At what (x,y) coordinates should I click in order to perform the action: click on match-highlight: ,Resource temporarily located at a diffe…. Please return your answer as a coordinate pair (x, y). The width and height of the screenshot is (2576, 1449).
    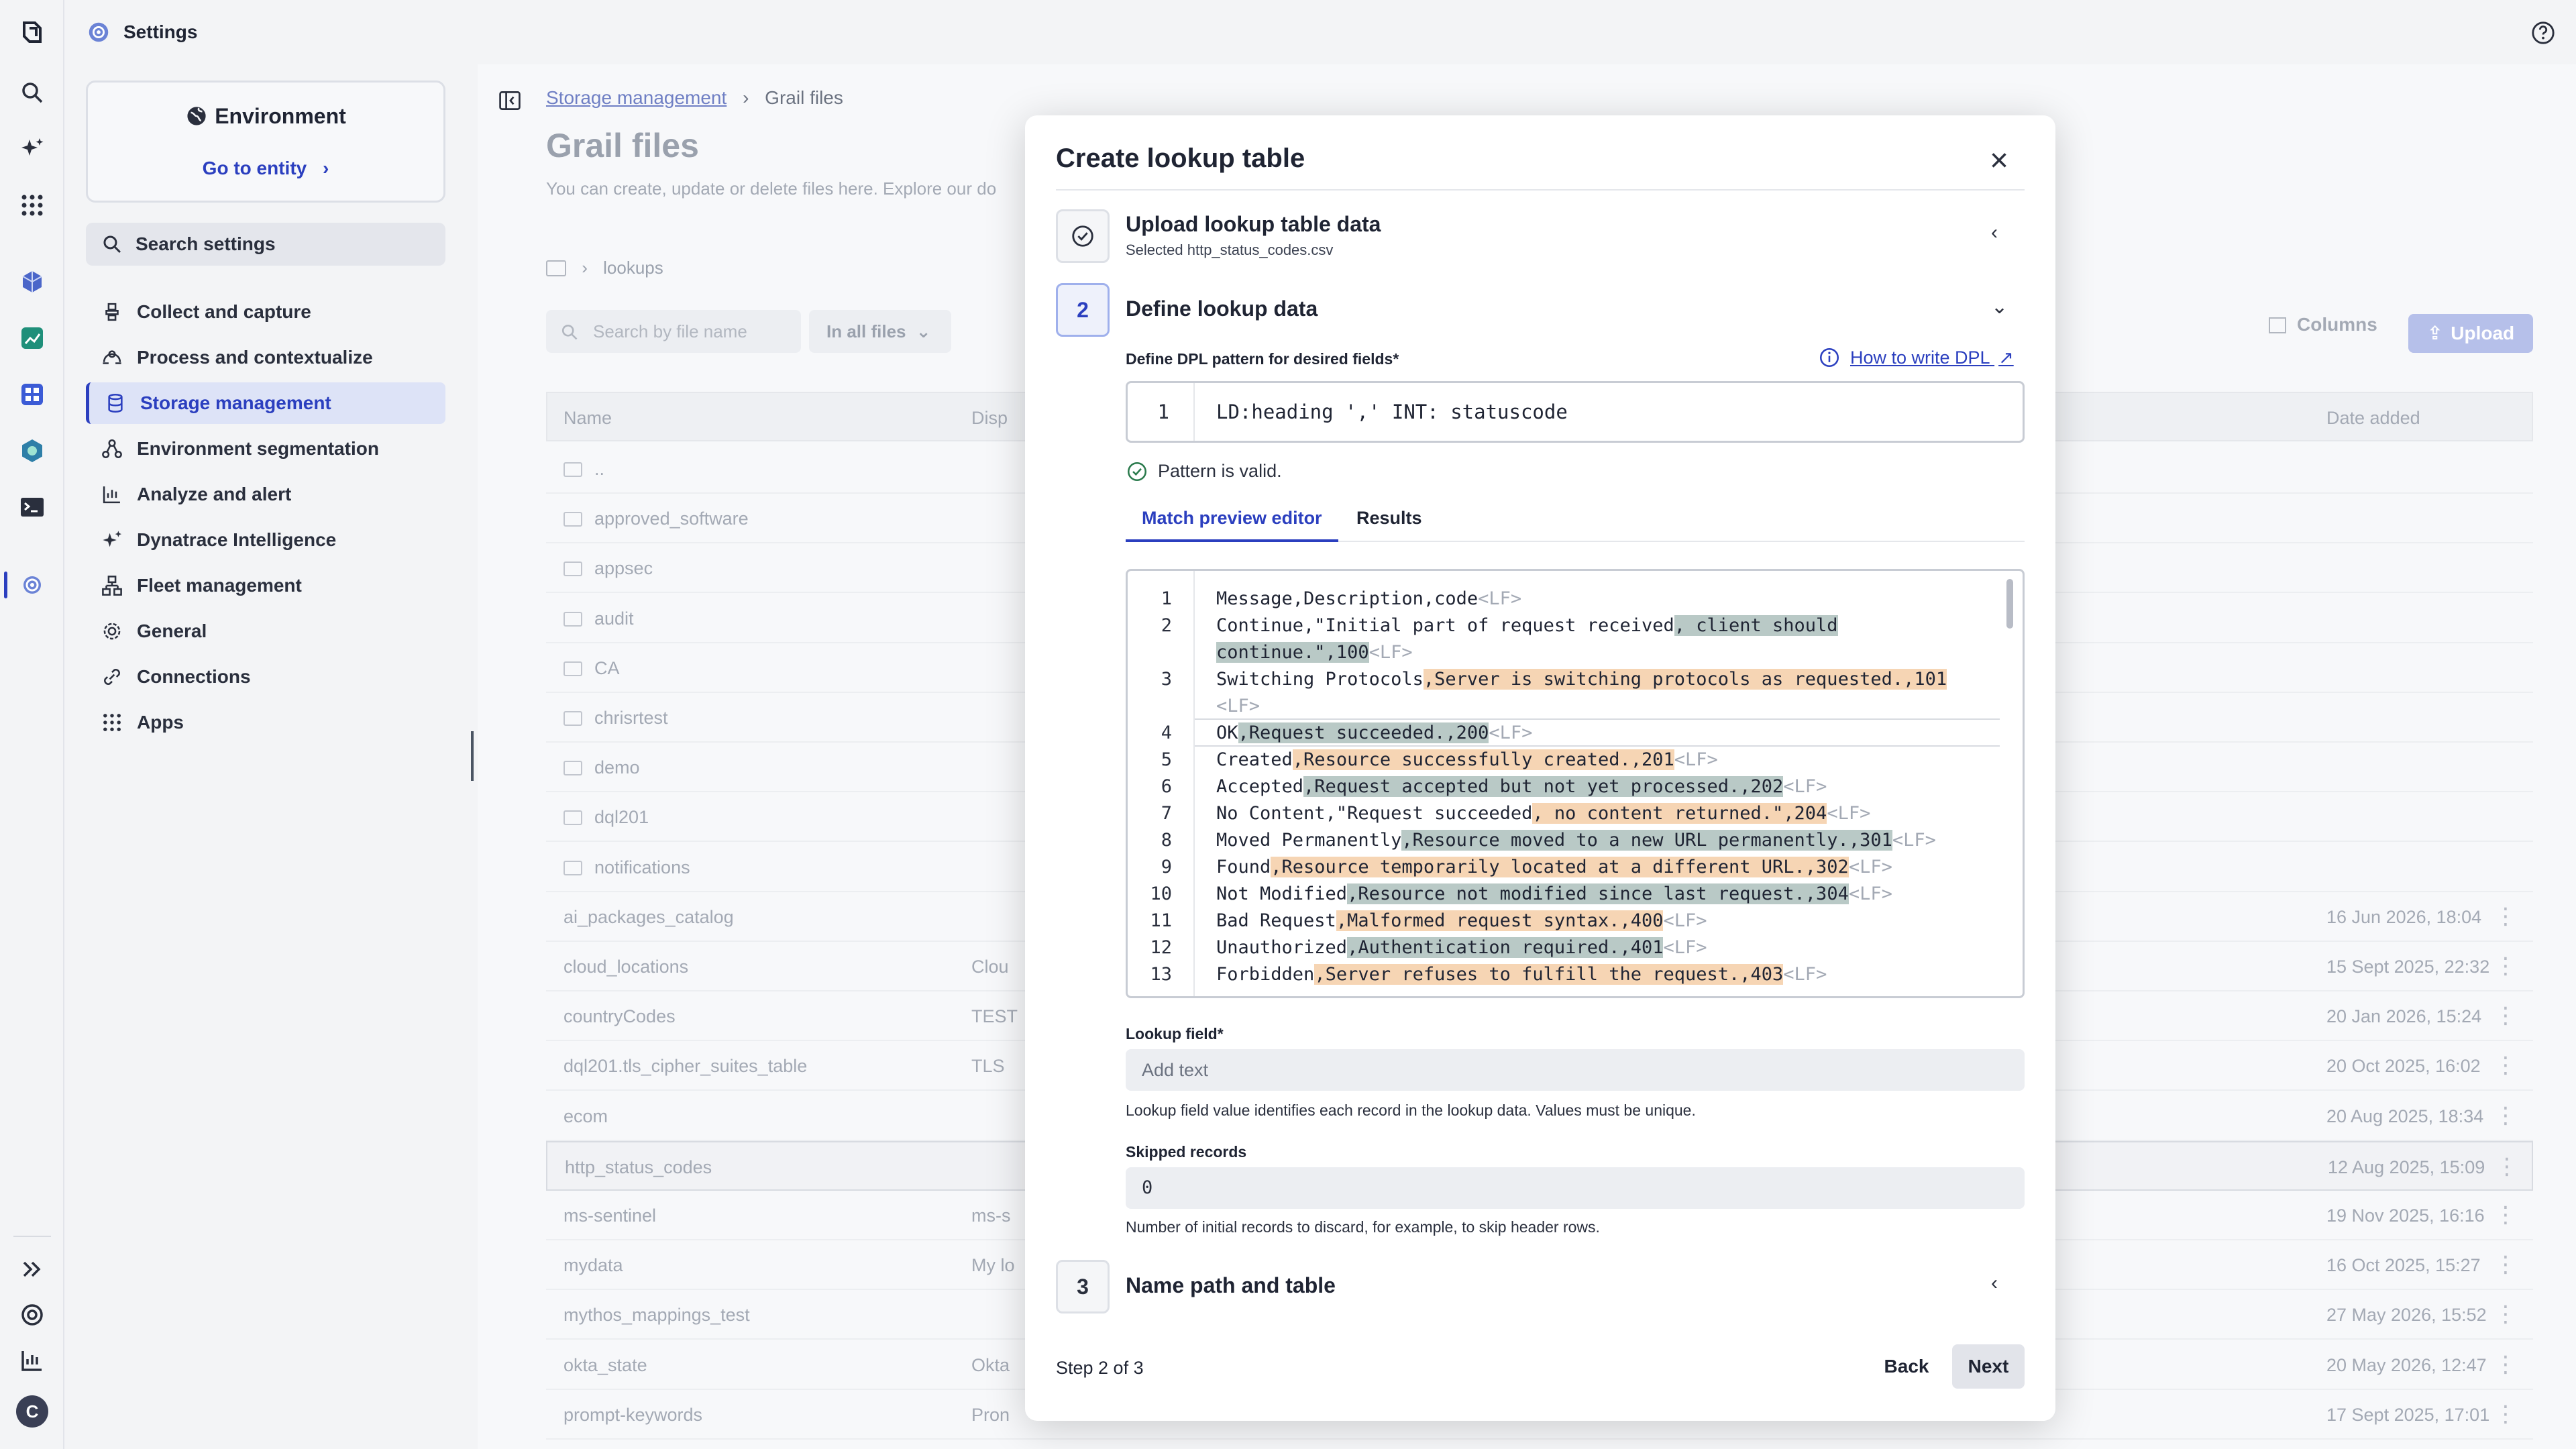
    Looking at the image, I should click on (1560, 867).